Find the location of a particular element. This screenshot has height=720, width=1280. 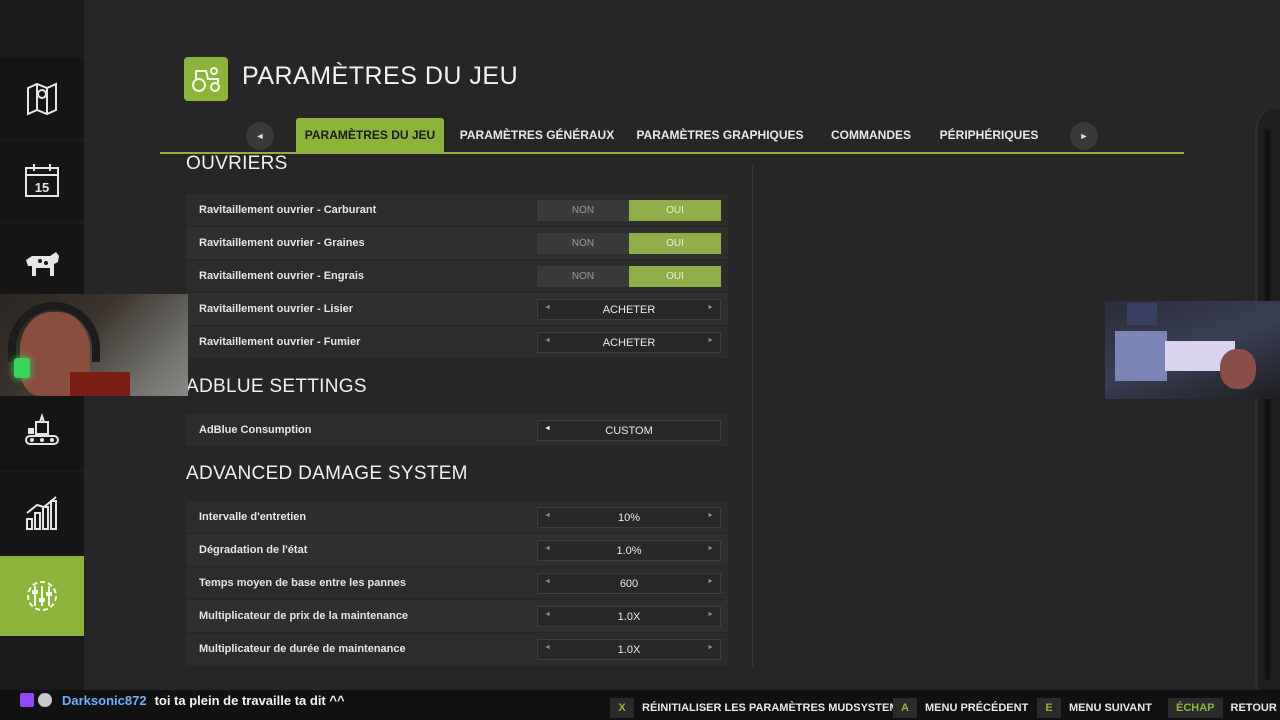

tab-controls: COMMANDES is located at coordinates (871, 135).